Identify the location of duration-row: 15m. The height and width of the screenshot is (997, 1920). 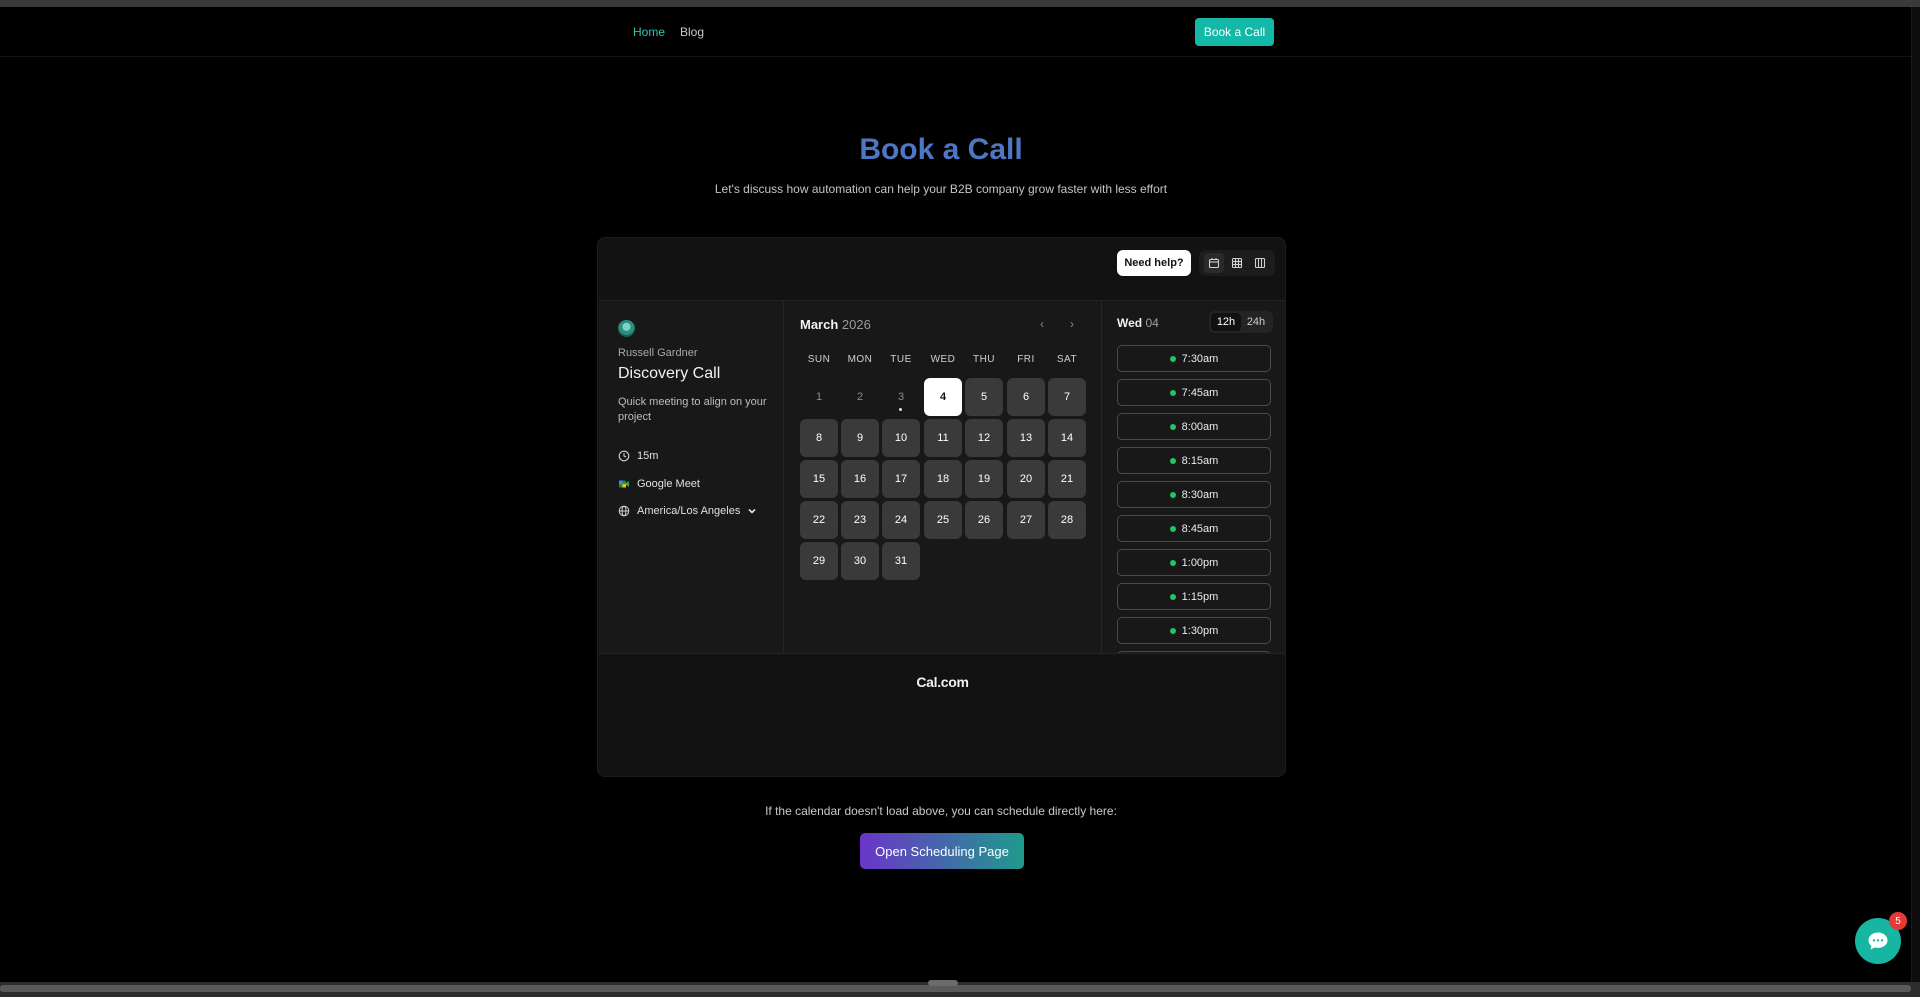
(638, 456).